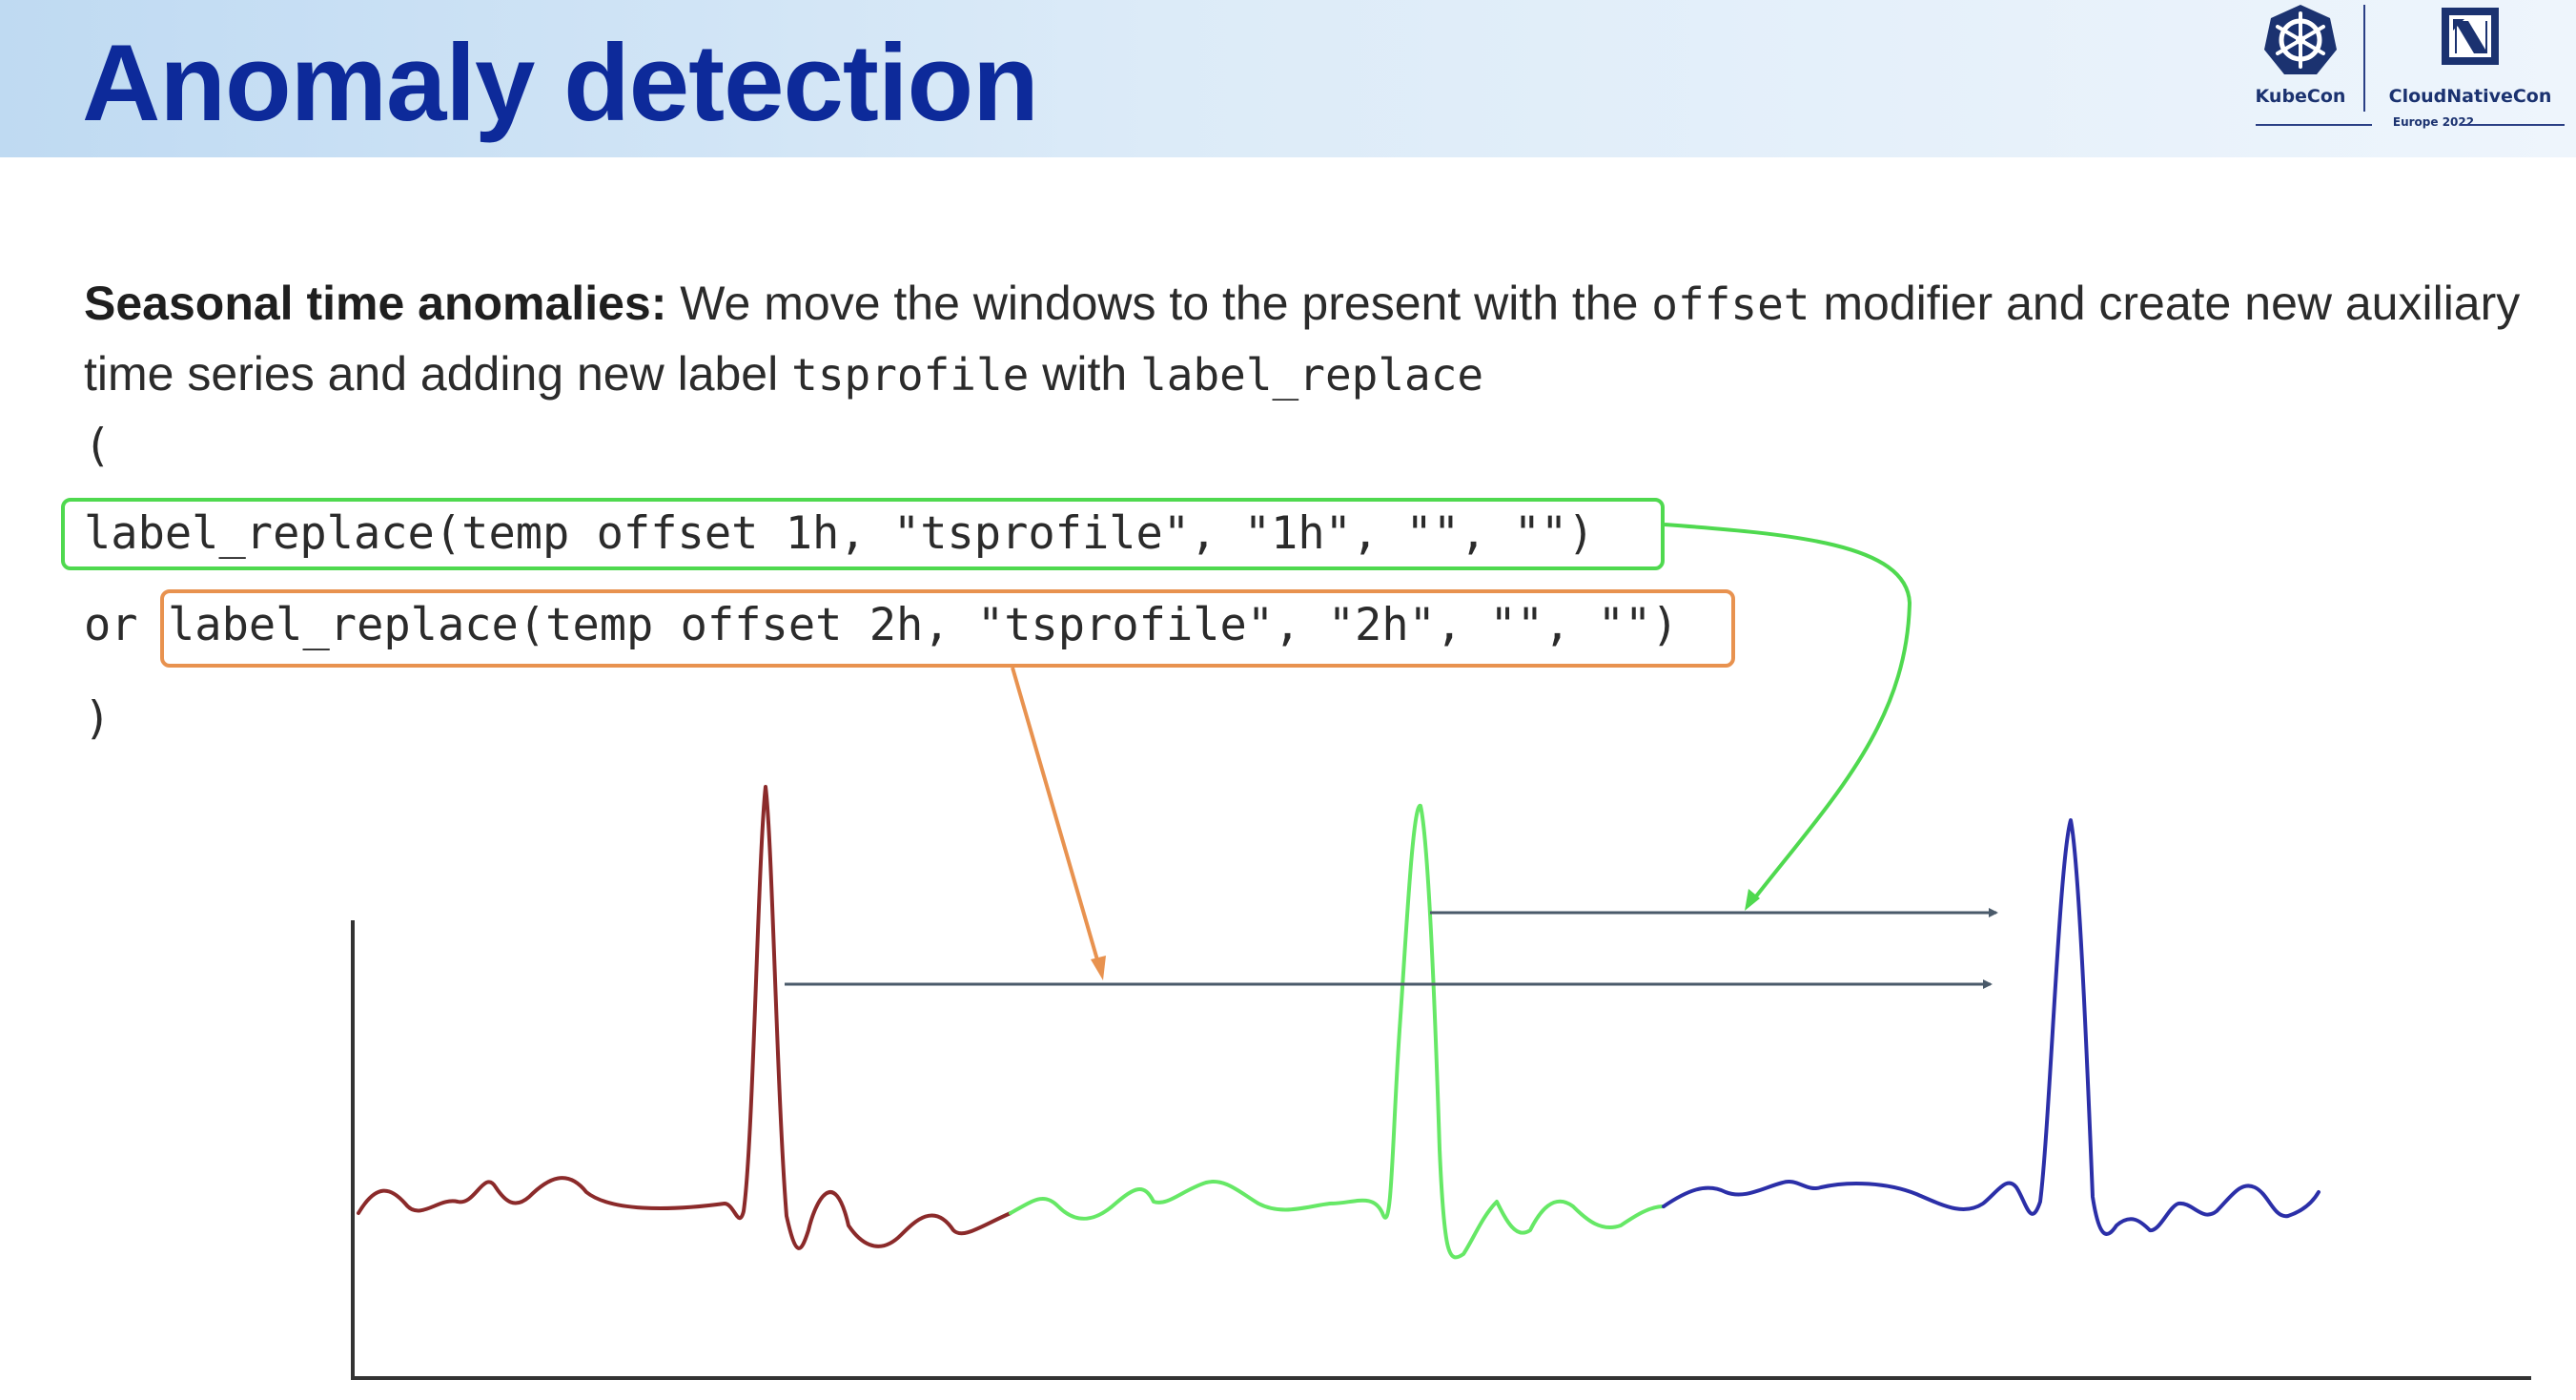  What do you see at coordinates (1098, 968) in the screenshot?
I see `callout-arrowhead-2h` at bounding box center [1098, 968].